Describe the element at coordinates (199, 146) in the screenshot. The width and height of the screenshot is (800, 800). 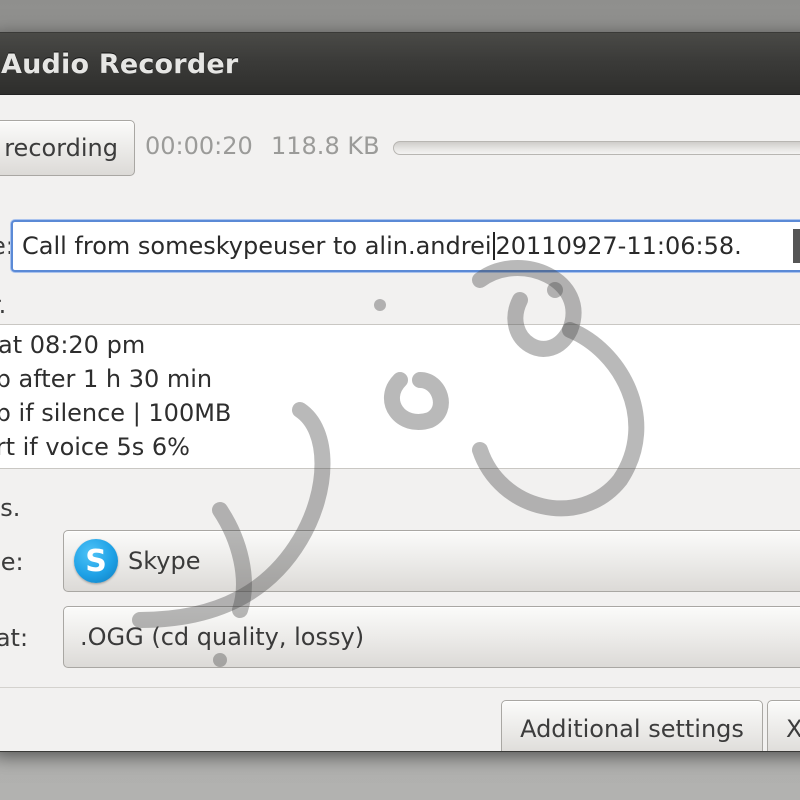
I see `elapsed-time: 00:00:20` at that location.